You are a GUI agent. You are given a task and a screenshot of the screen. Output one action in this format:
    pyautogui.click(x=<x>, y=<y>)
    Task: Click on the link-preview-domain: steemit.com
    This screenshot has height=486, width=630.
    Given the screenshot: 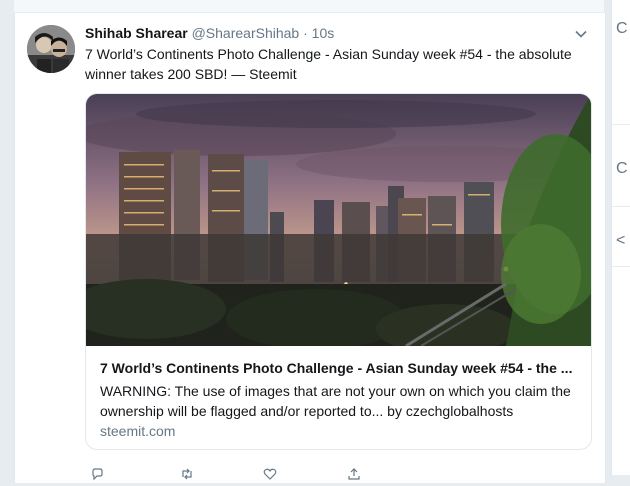 What is the action you would take?
    pyautogui.click(x=137, y=431)
    